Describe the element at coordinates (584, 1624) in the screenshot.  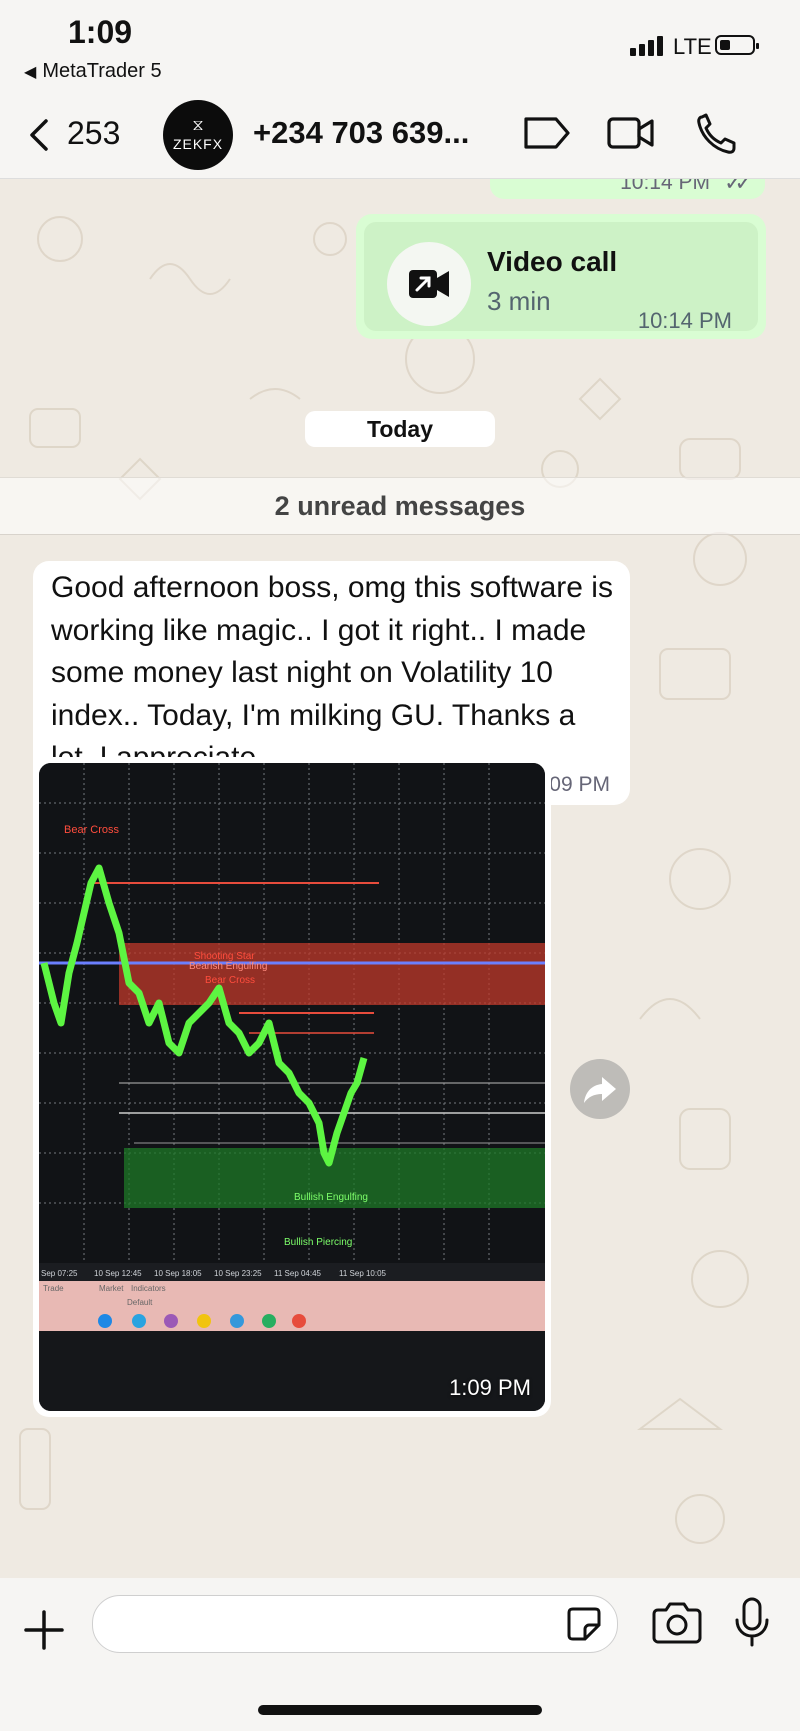
I see `sticker-icon` at that location.